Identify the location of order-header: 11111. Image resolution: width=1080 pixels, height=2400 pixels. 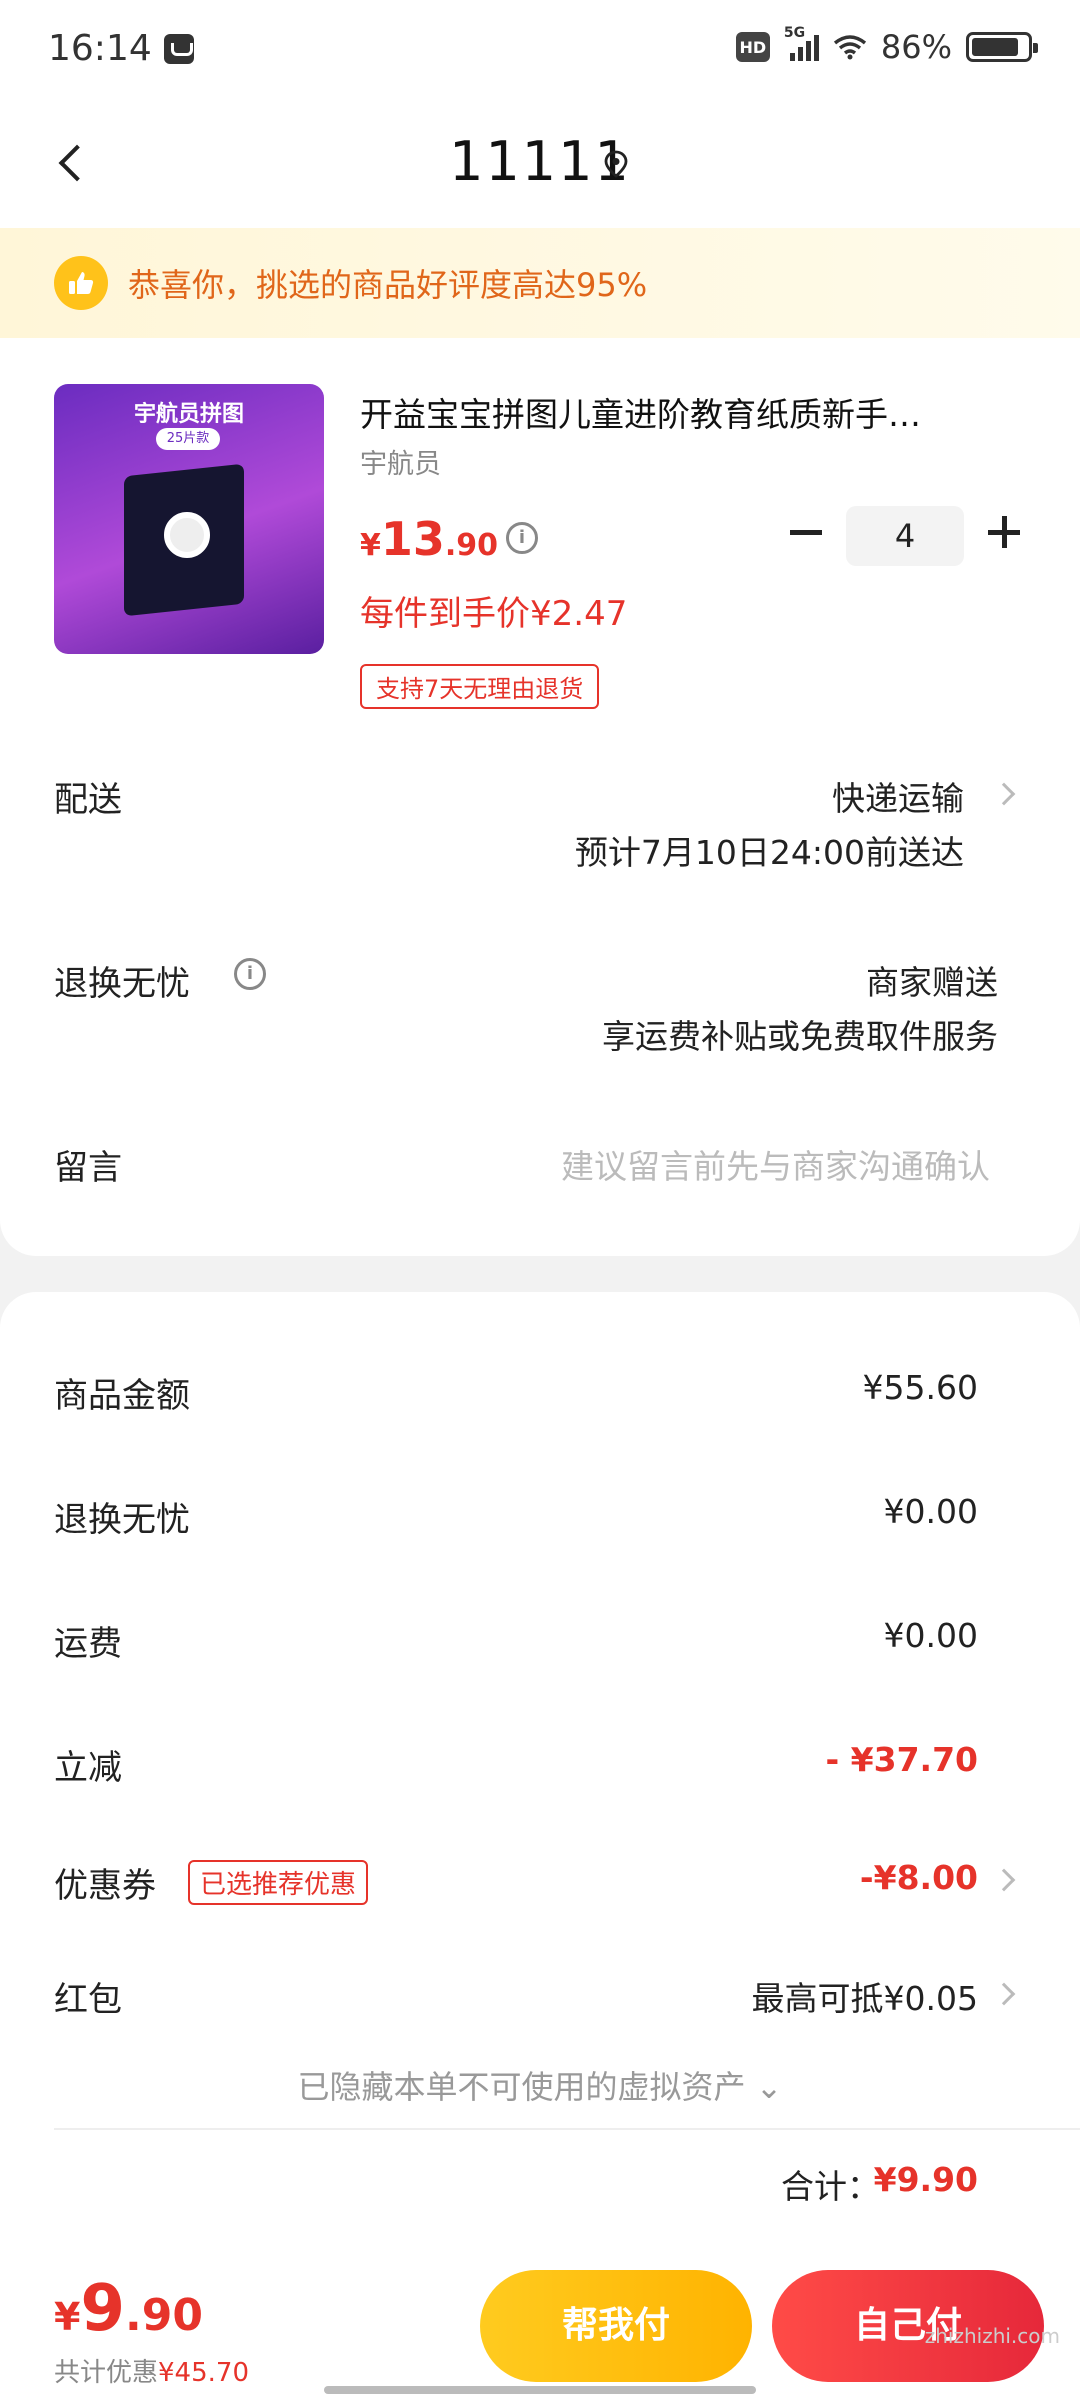
(540, 164).